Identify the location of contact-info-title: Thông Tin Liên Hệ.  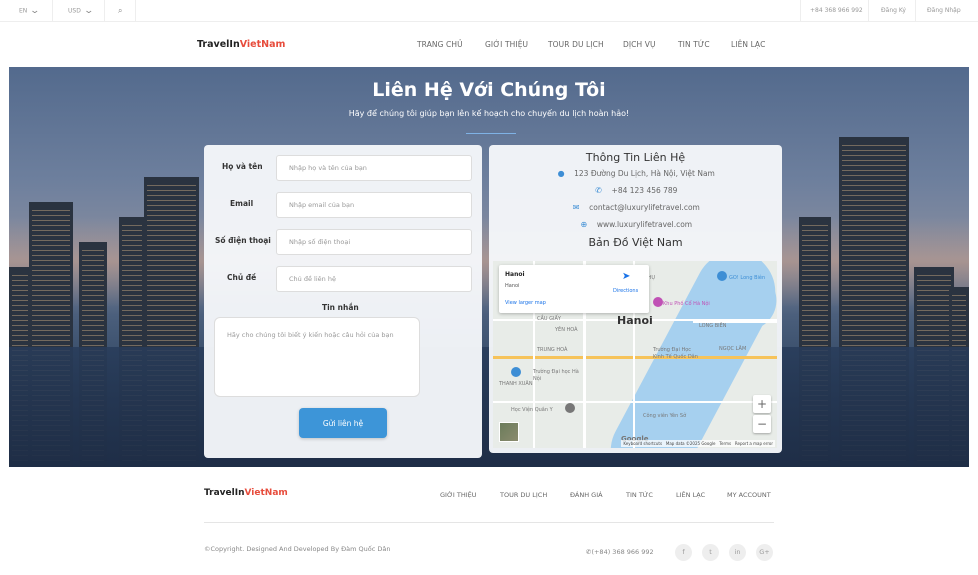
(635, 157).